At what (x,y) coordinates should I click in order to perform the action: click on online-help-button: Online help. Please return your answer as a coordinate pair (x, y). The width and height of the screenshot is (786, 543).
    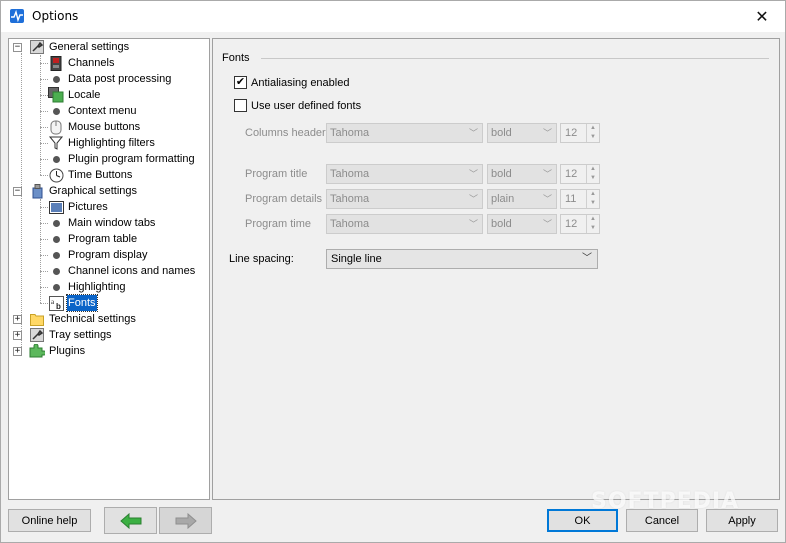
    Looking at the image, I should click on (49, 520).